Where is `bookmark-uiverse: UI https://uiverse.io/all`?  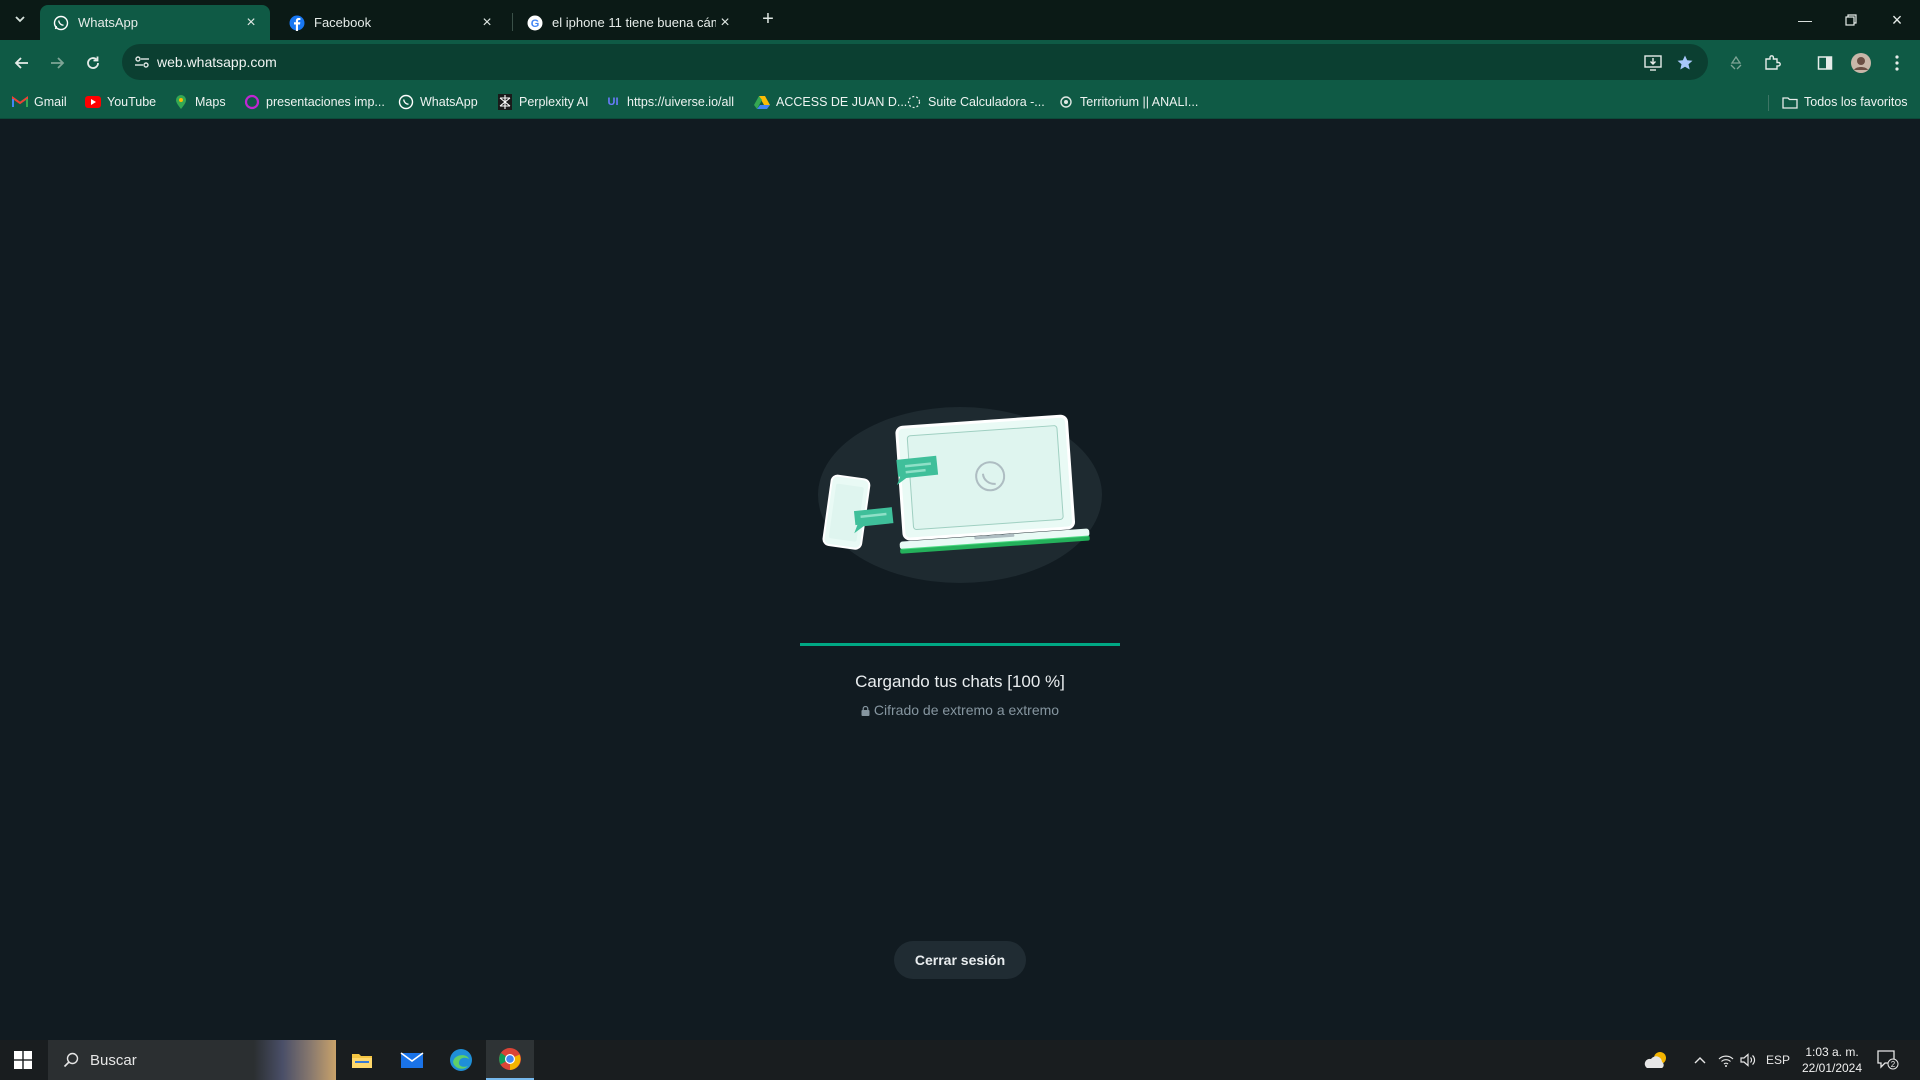
bookmark-uiverse: UI https://uiverse.io/all is located at coordinates (670, 102).